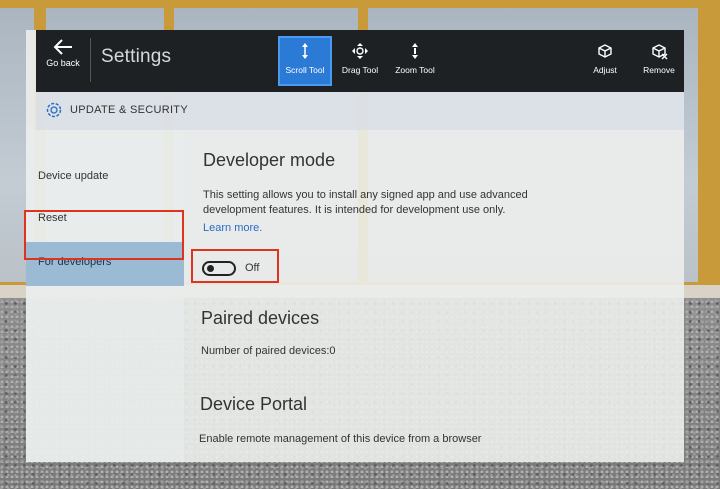  I want to click on learn-more-link: Learn more., so click(232, 228).